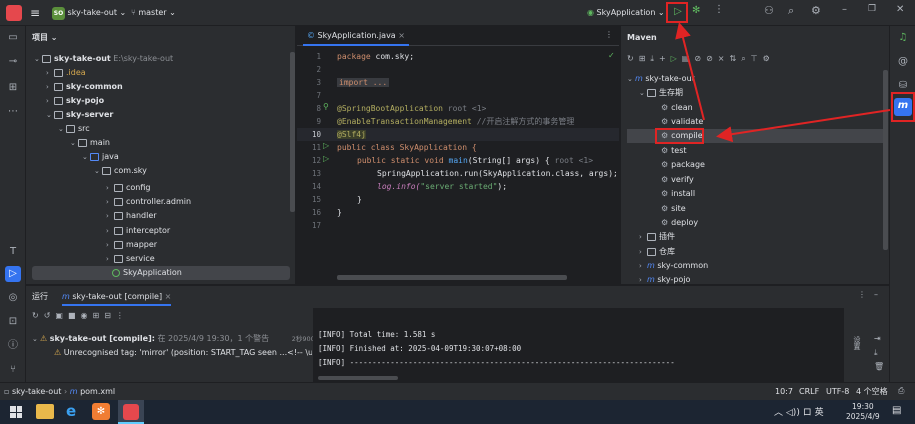 Image resolution: width=915 pixels, height=424 pixels. I want to click on lock-icon: ⎙, so click(901, 391).